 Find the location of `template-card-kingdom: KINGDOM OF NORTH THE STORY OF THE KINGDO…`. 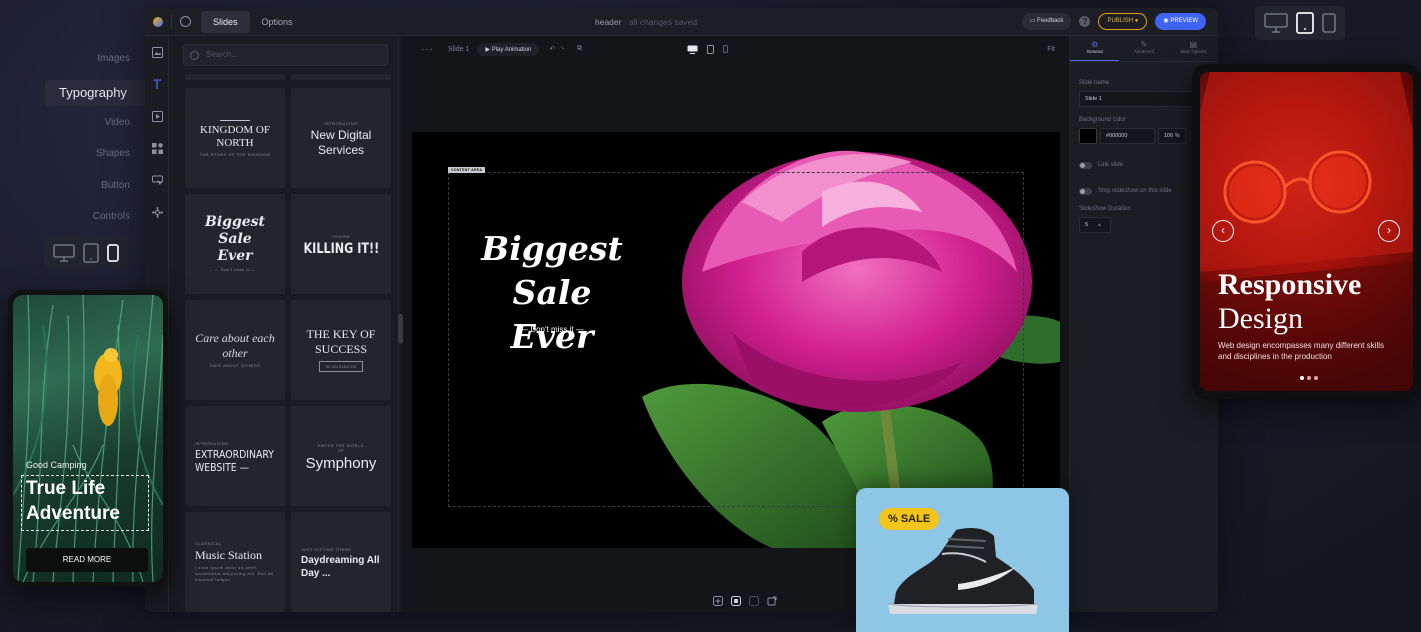

template-card-kingdom: KINGDOM OF NORTH THE STORY OF THE KINGDO… is located at coordinates (235, 138).